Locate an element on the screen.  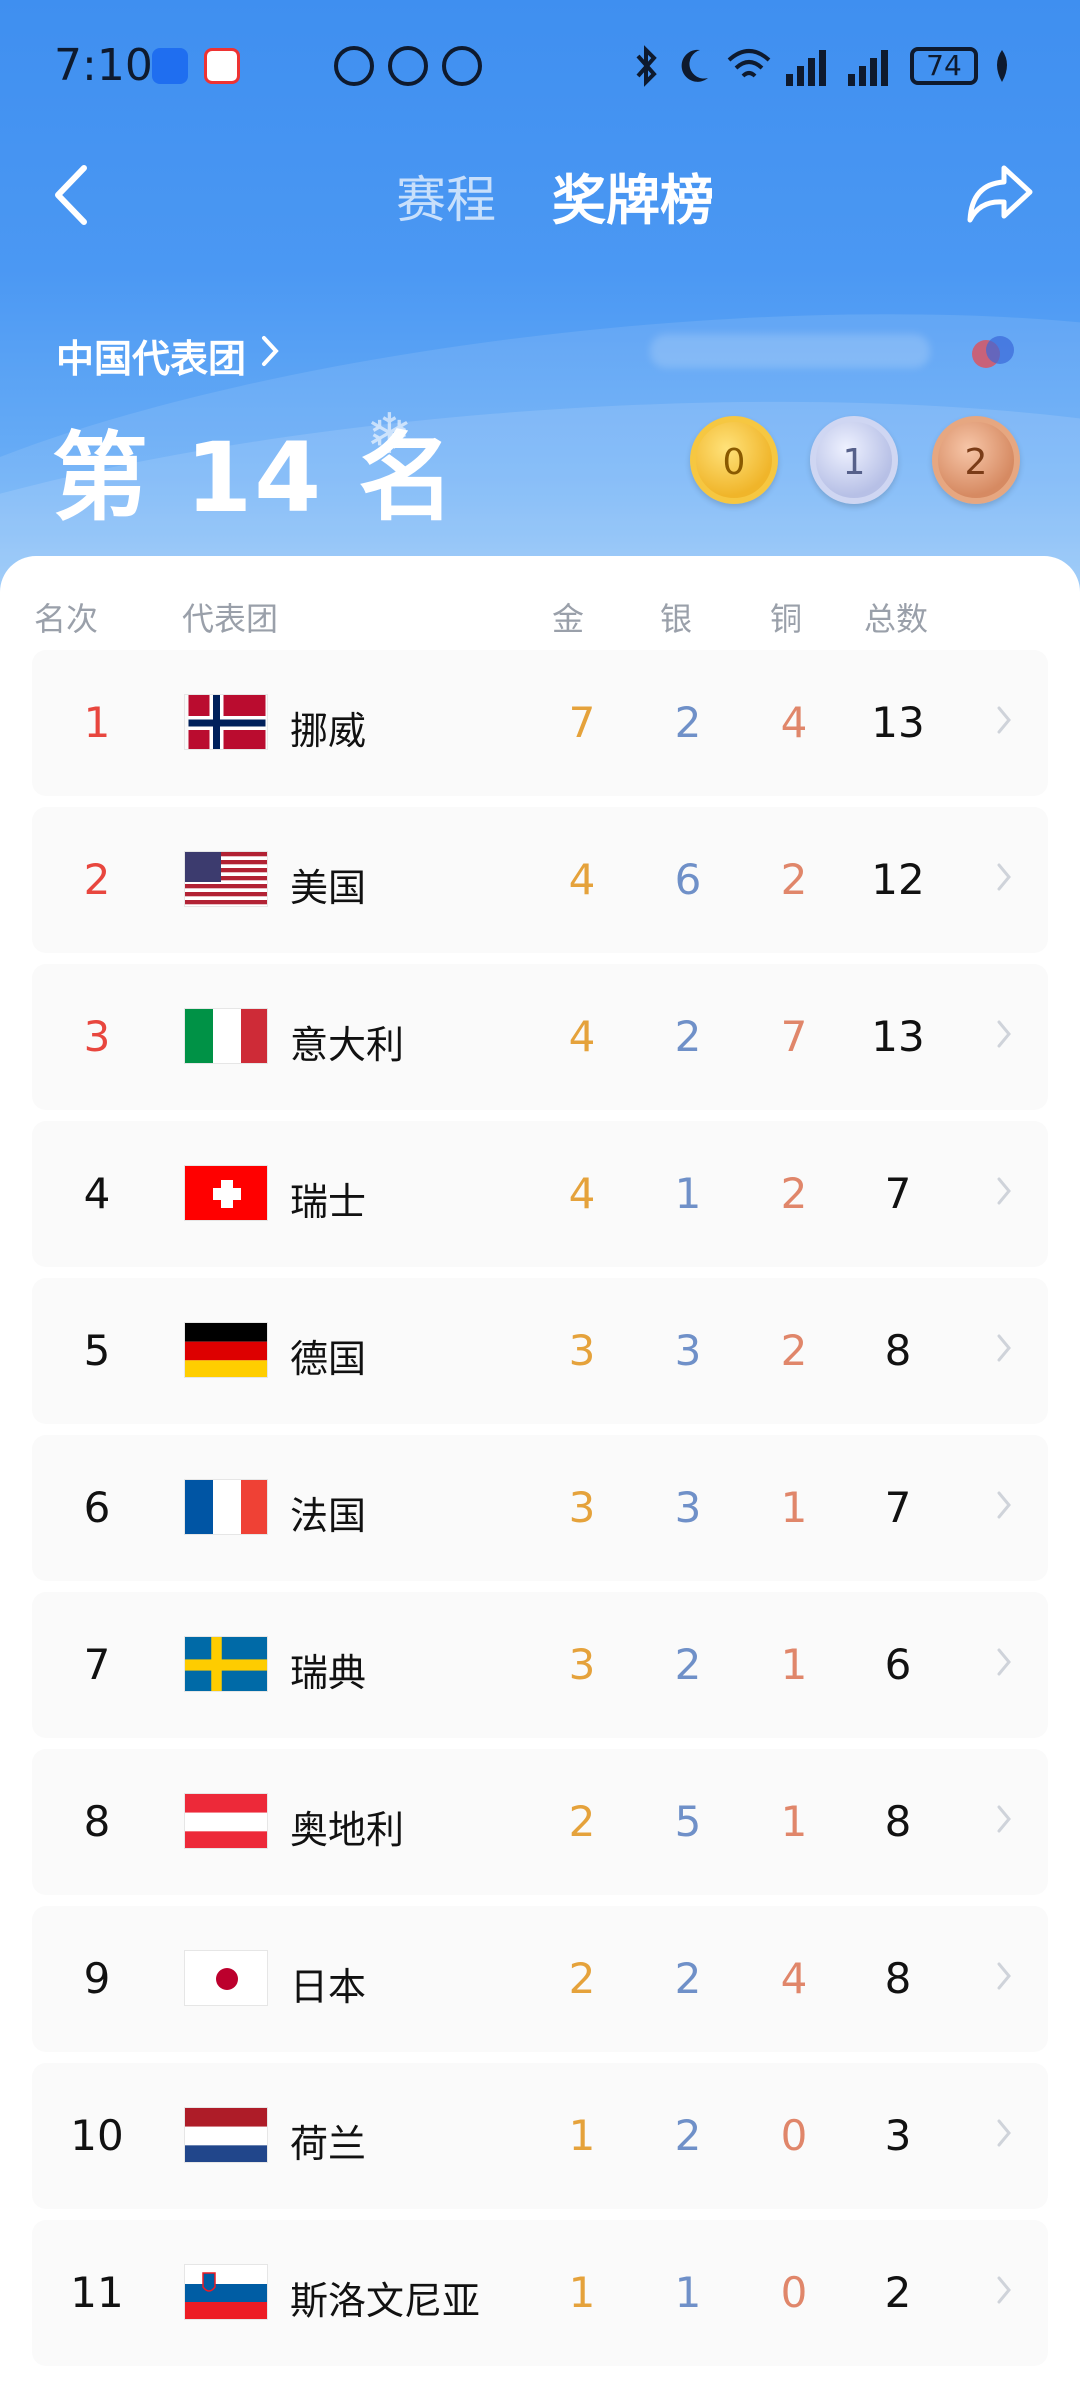
row-rank: 3 is located at coordinates (97, 1036).